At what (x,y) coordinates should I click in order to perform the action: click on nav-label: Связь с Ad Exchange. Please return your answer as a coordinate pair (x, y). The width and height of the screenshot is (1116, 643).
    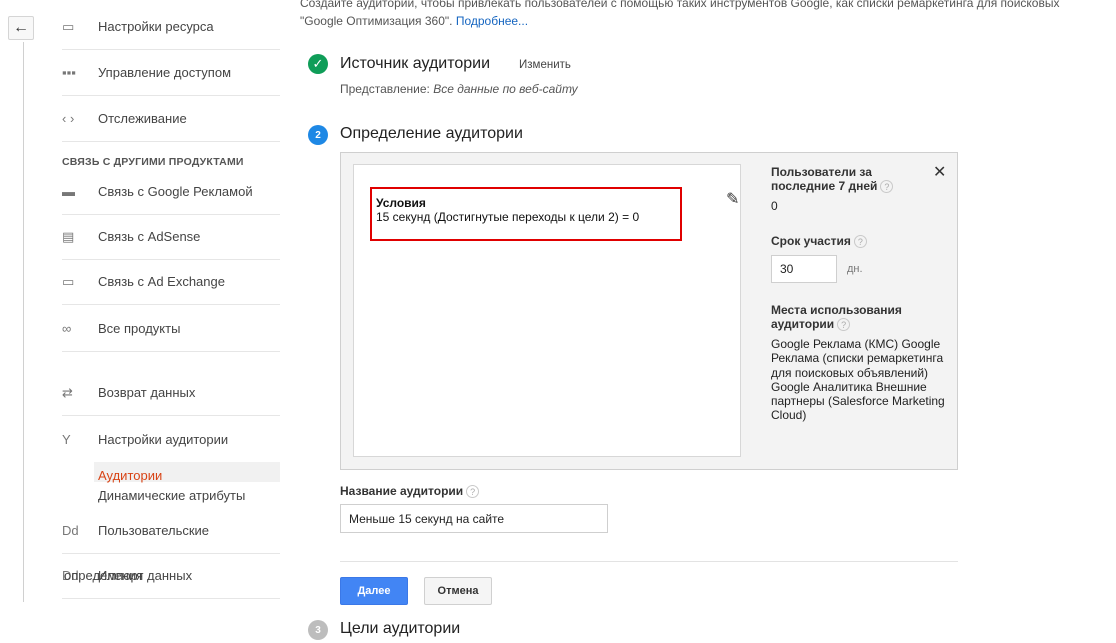
    Looking at the image, I should click on (161, 281).